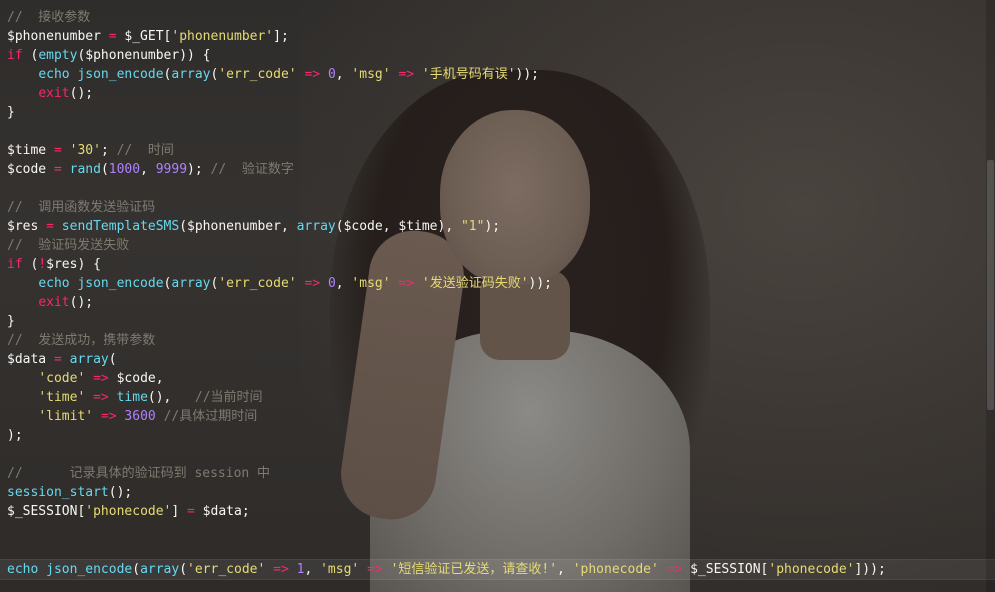  I want to click on code-token-plain: ($phonenumber)) {, so click(144, 55).